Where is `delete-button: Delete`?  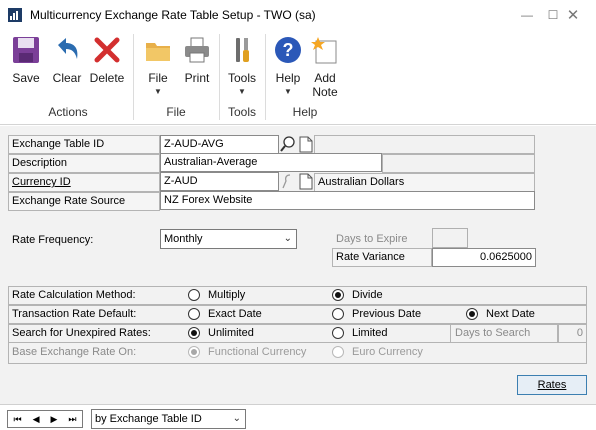 delete-button: Delete is located at coordinates (107, 72).